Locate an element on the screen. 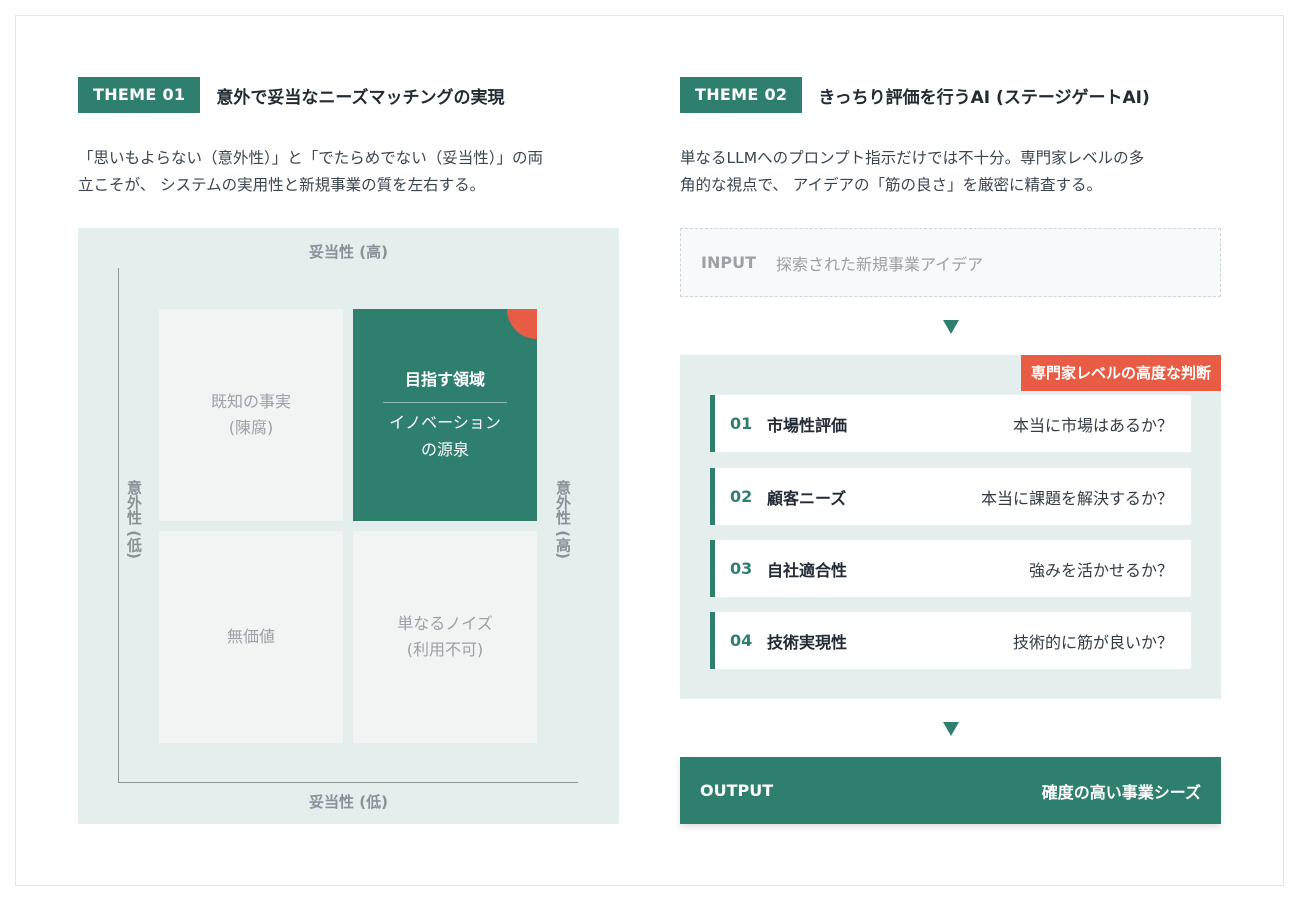 The width and height of the screenshot is (1299, 902). quadrant-worthless: 無価値 is located at coordinates (251, 637).